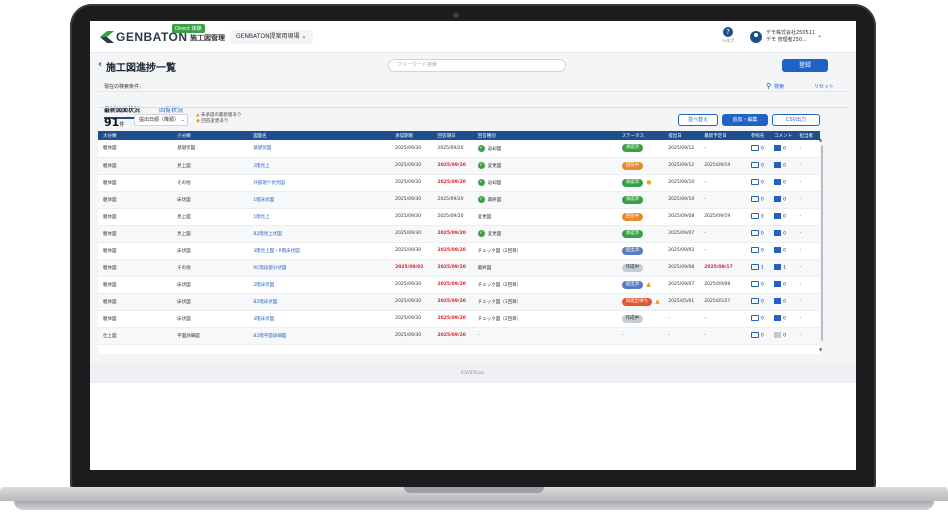 The width and height of the screenshot is (948, 524). I want to click on sort-select: 提出日順（降順） ⌄, so click(161, 120).